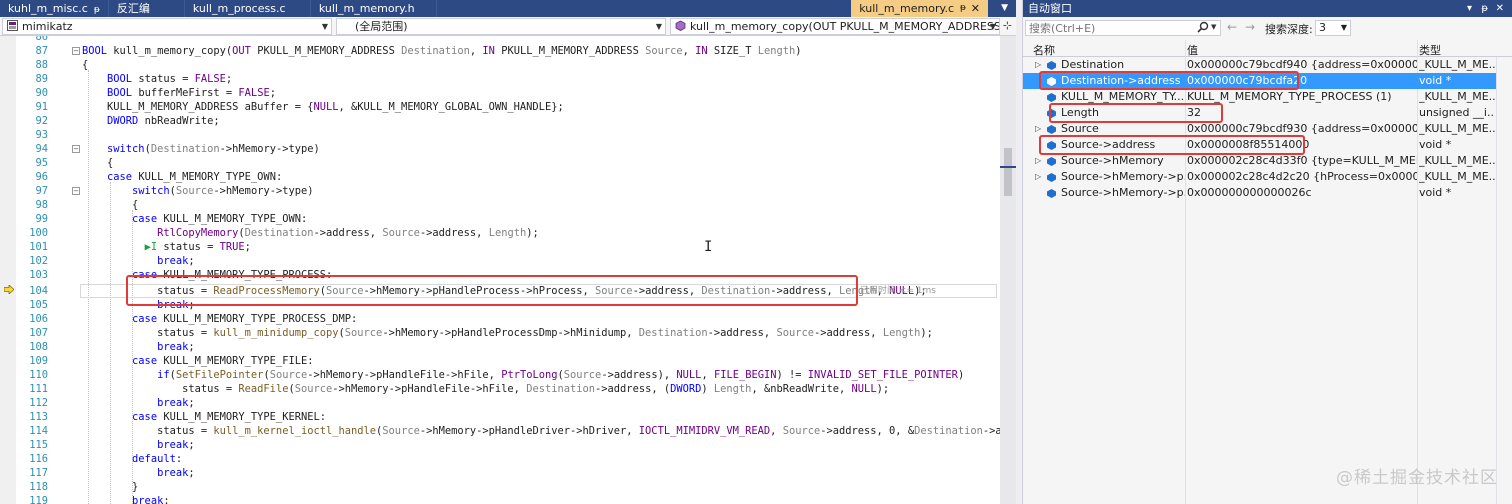 This screenshot has width=1512, height=504. I want to click on line-number: 89, so click(41, 79).